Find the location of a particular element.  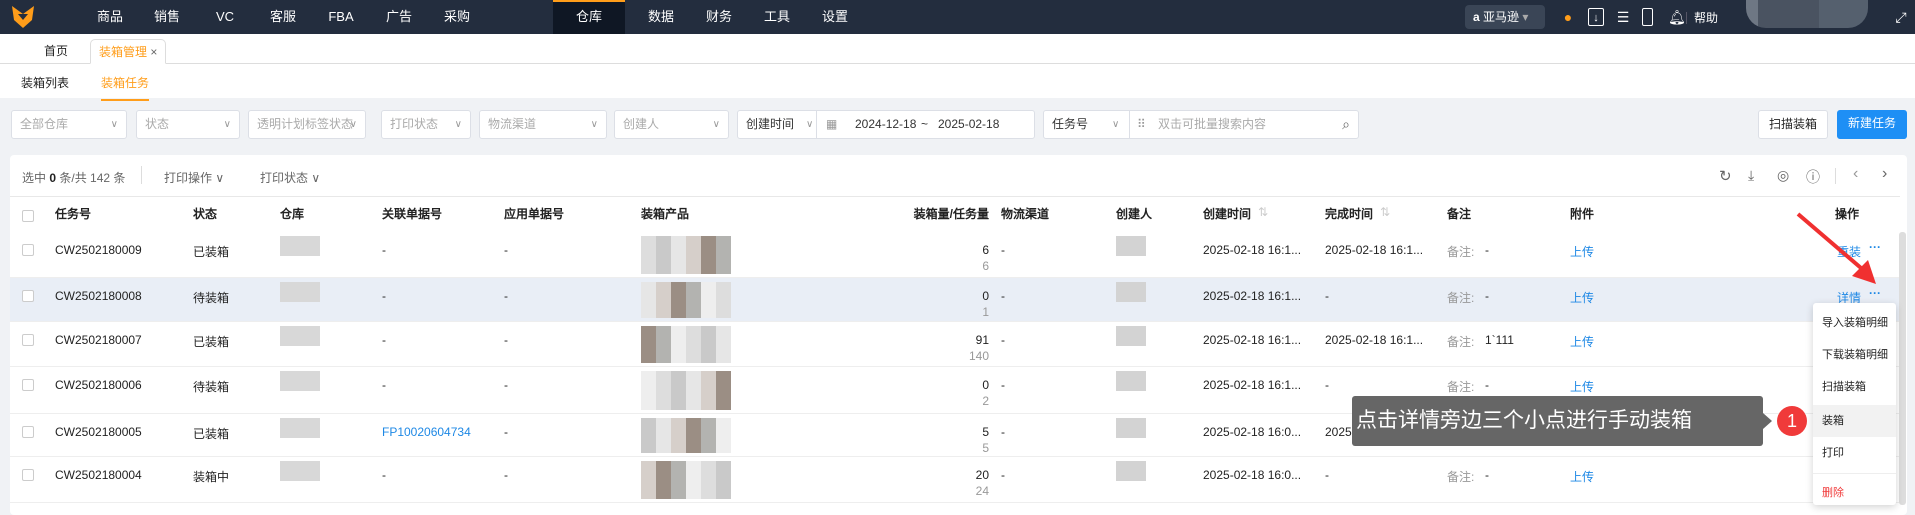

tab-packing-management: 装箱管理 × is located at coordinates (128, 51).